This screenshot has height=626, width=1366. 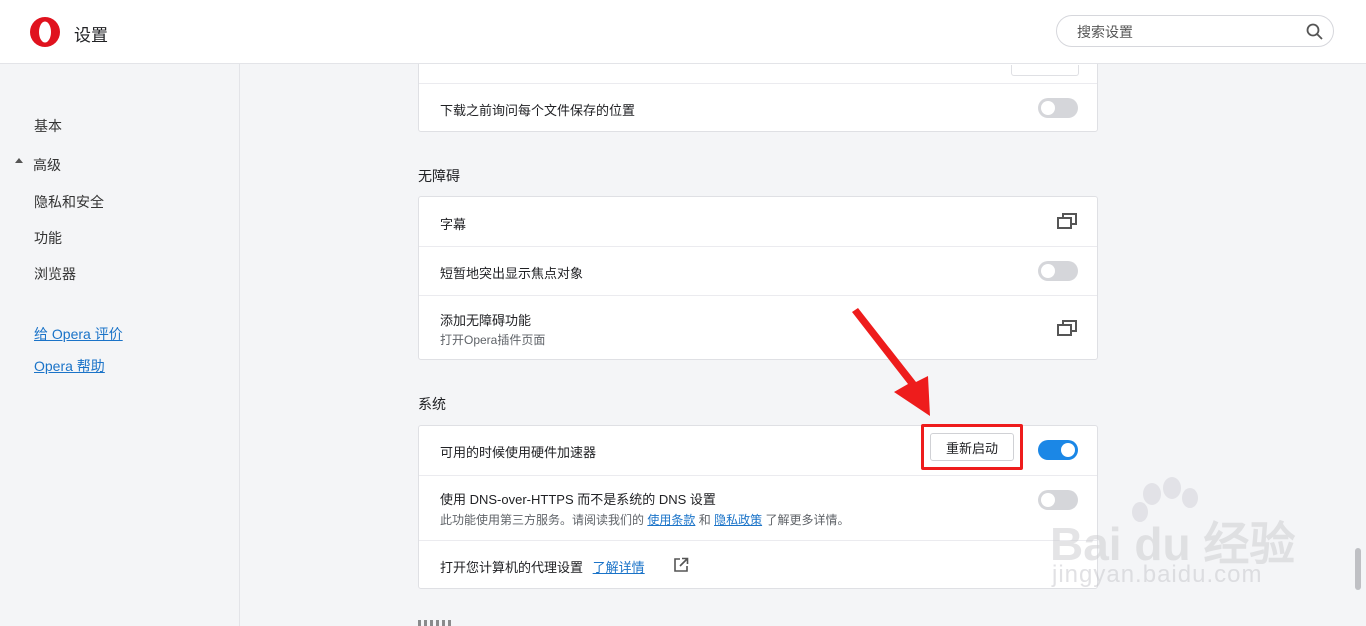 I want to click on terms-link: 使用条款, so click(x=671, y=520).